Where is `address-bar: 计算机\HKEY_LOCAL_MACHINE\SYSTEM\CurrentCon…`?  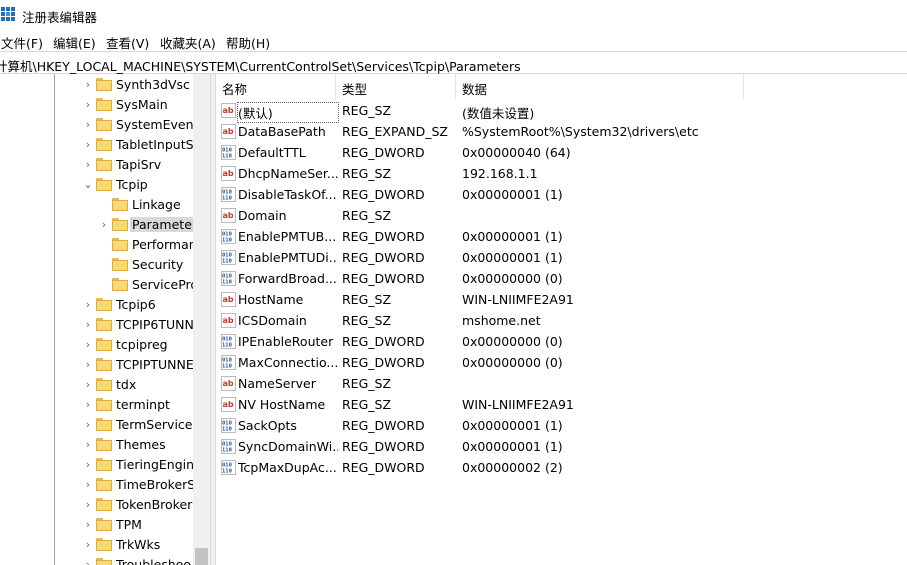 address-bar: 计算机\HKEY_LOCAL_MACHINE\SYSTEM\CurrentCon… is located at coordinates (453, 62).